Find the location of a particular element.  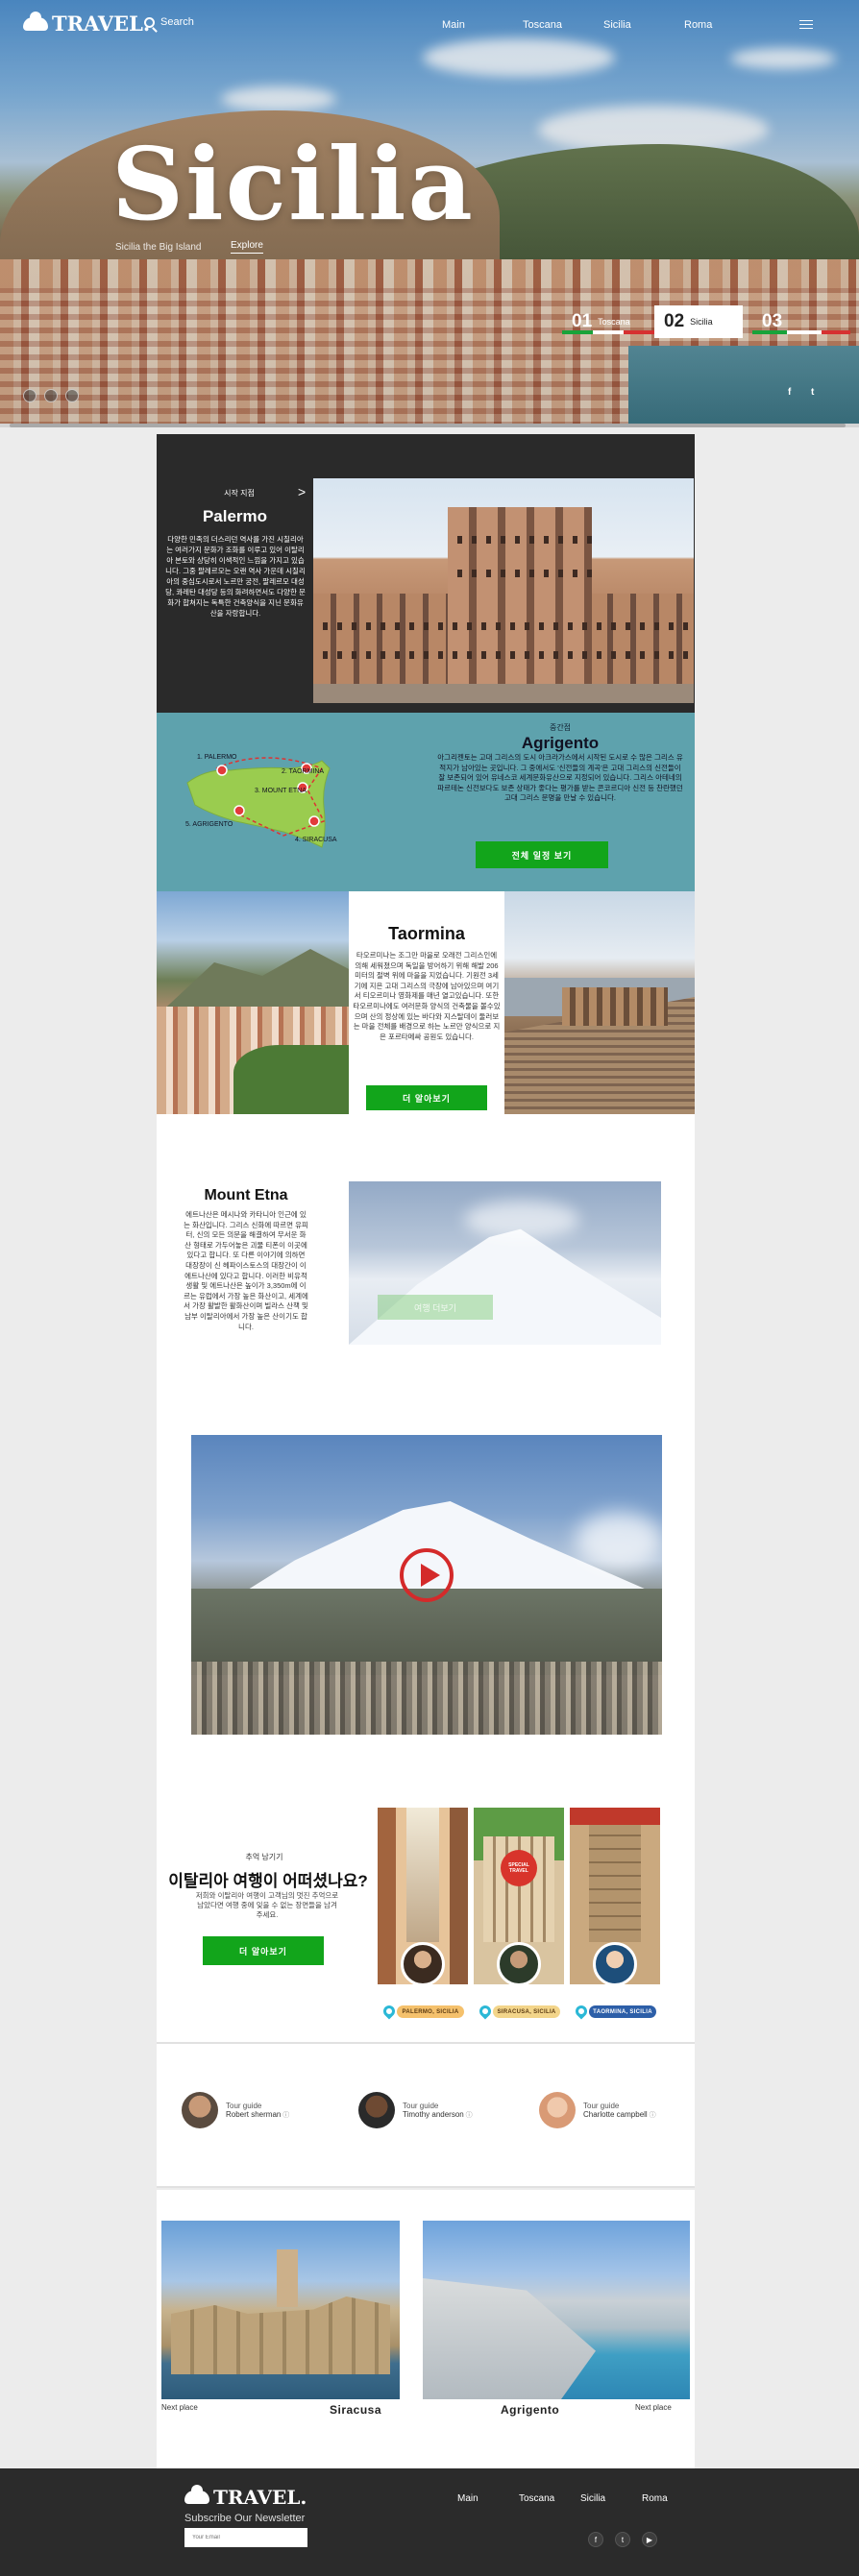

footer-link-main: Main is located at coordinates (488, 2499).